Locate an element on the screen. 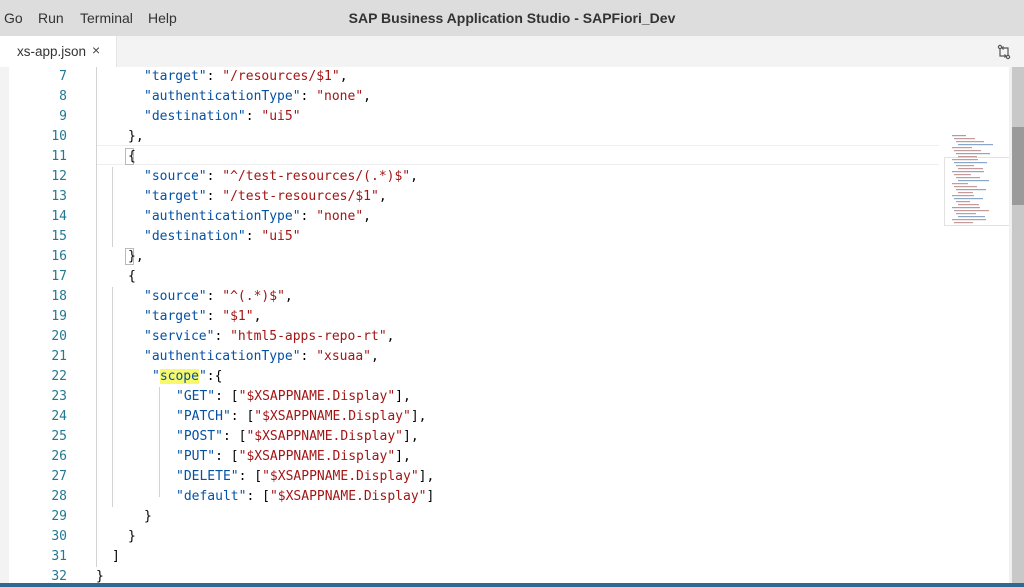 The width and height of the screenshot is (1024, 587). line-number: 15 is located at coordinates (59, 236).